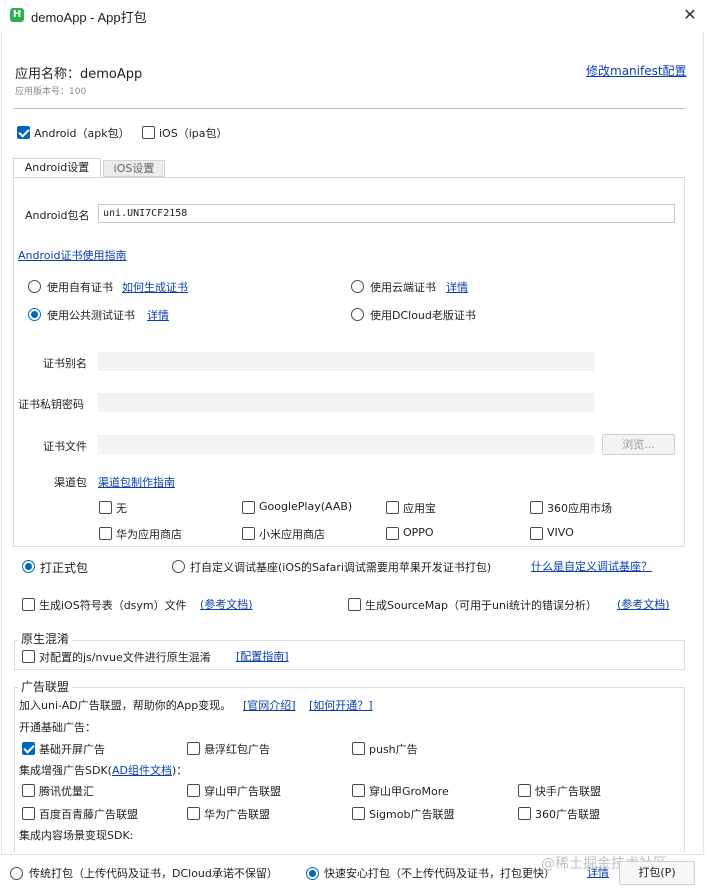 The image size is (705, 892). What do you see at coordinates (105, 507) in the screenshot?
I see `channel-none-checkbox` at bounding box center [105, 507].